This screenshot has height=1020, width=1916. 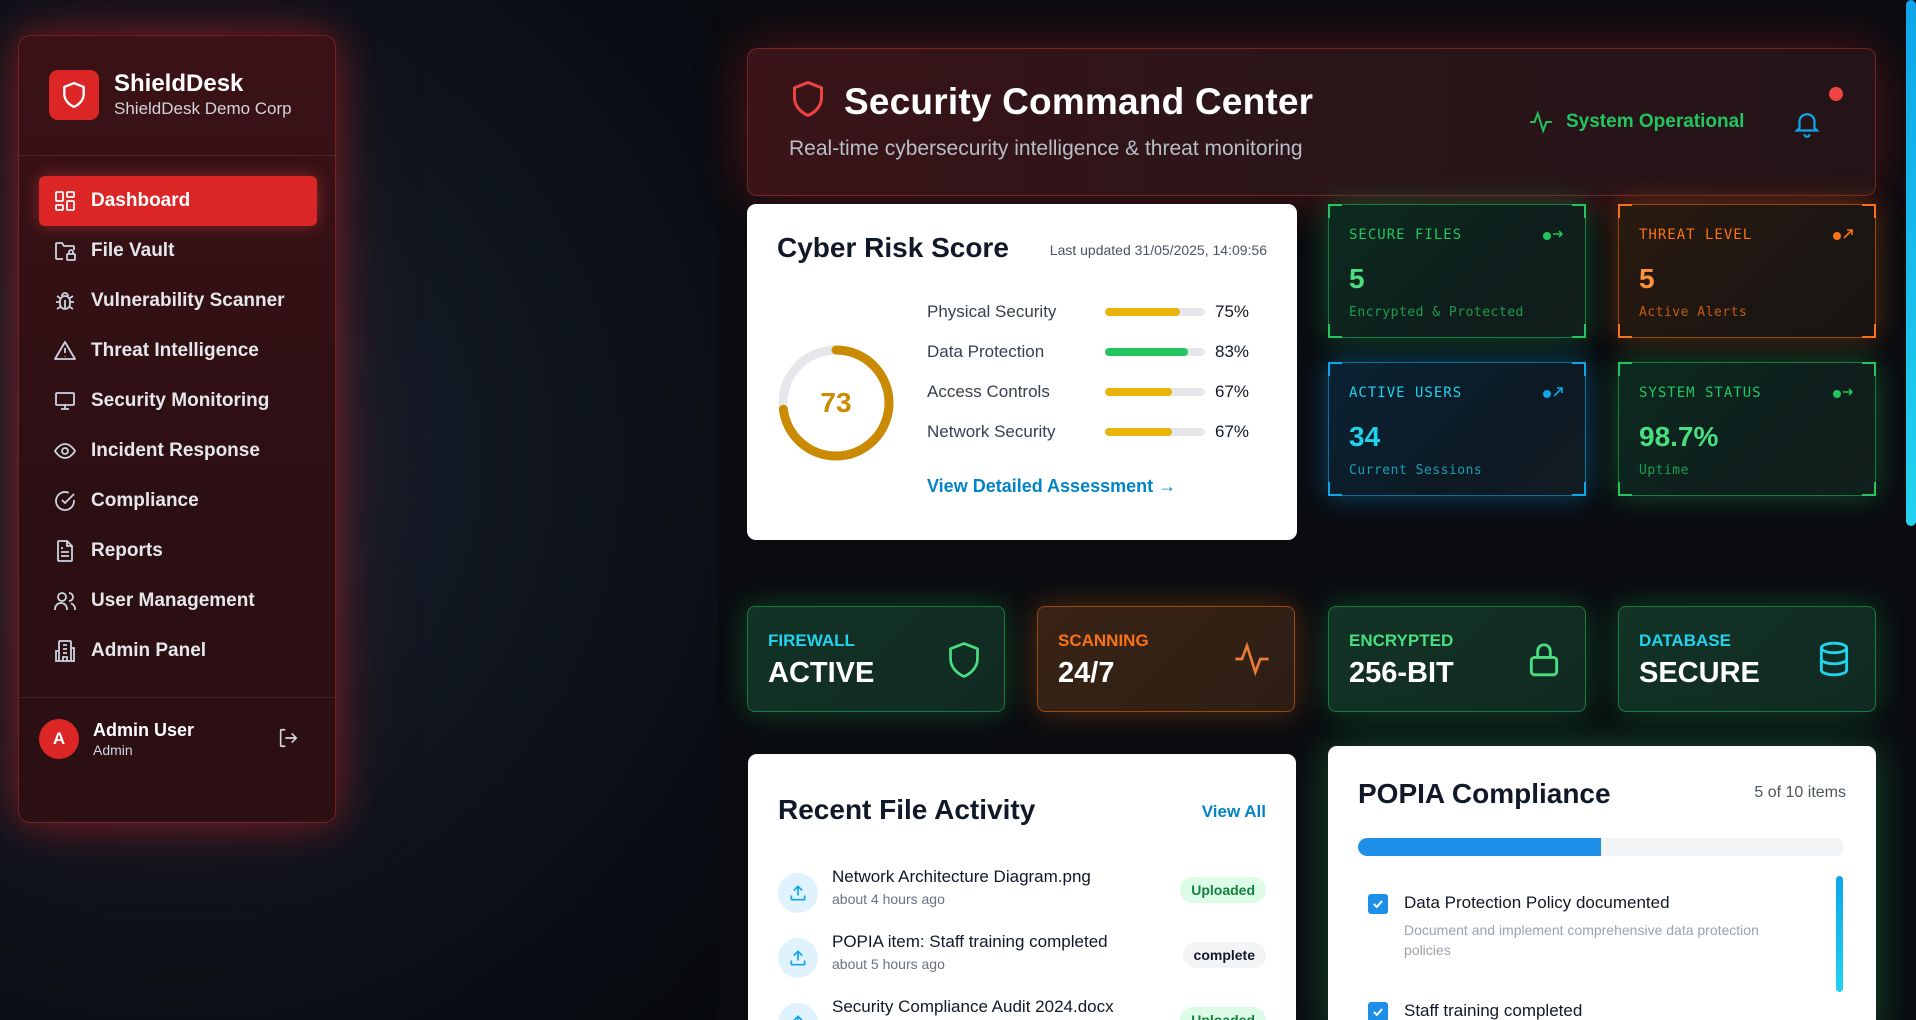 What do you see at coordinates (178, 651) in the screenshot?
I see `sidebar-item-admin-panel: Admin Panel` at bounding box center [178, 651].